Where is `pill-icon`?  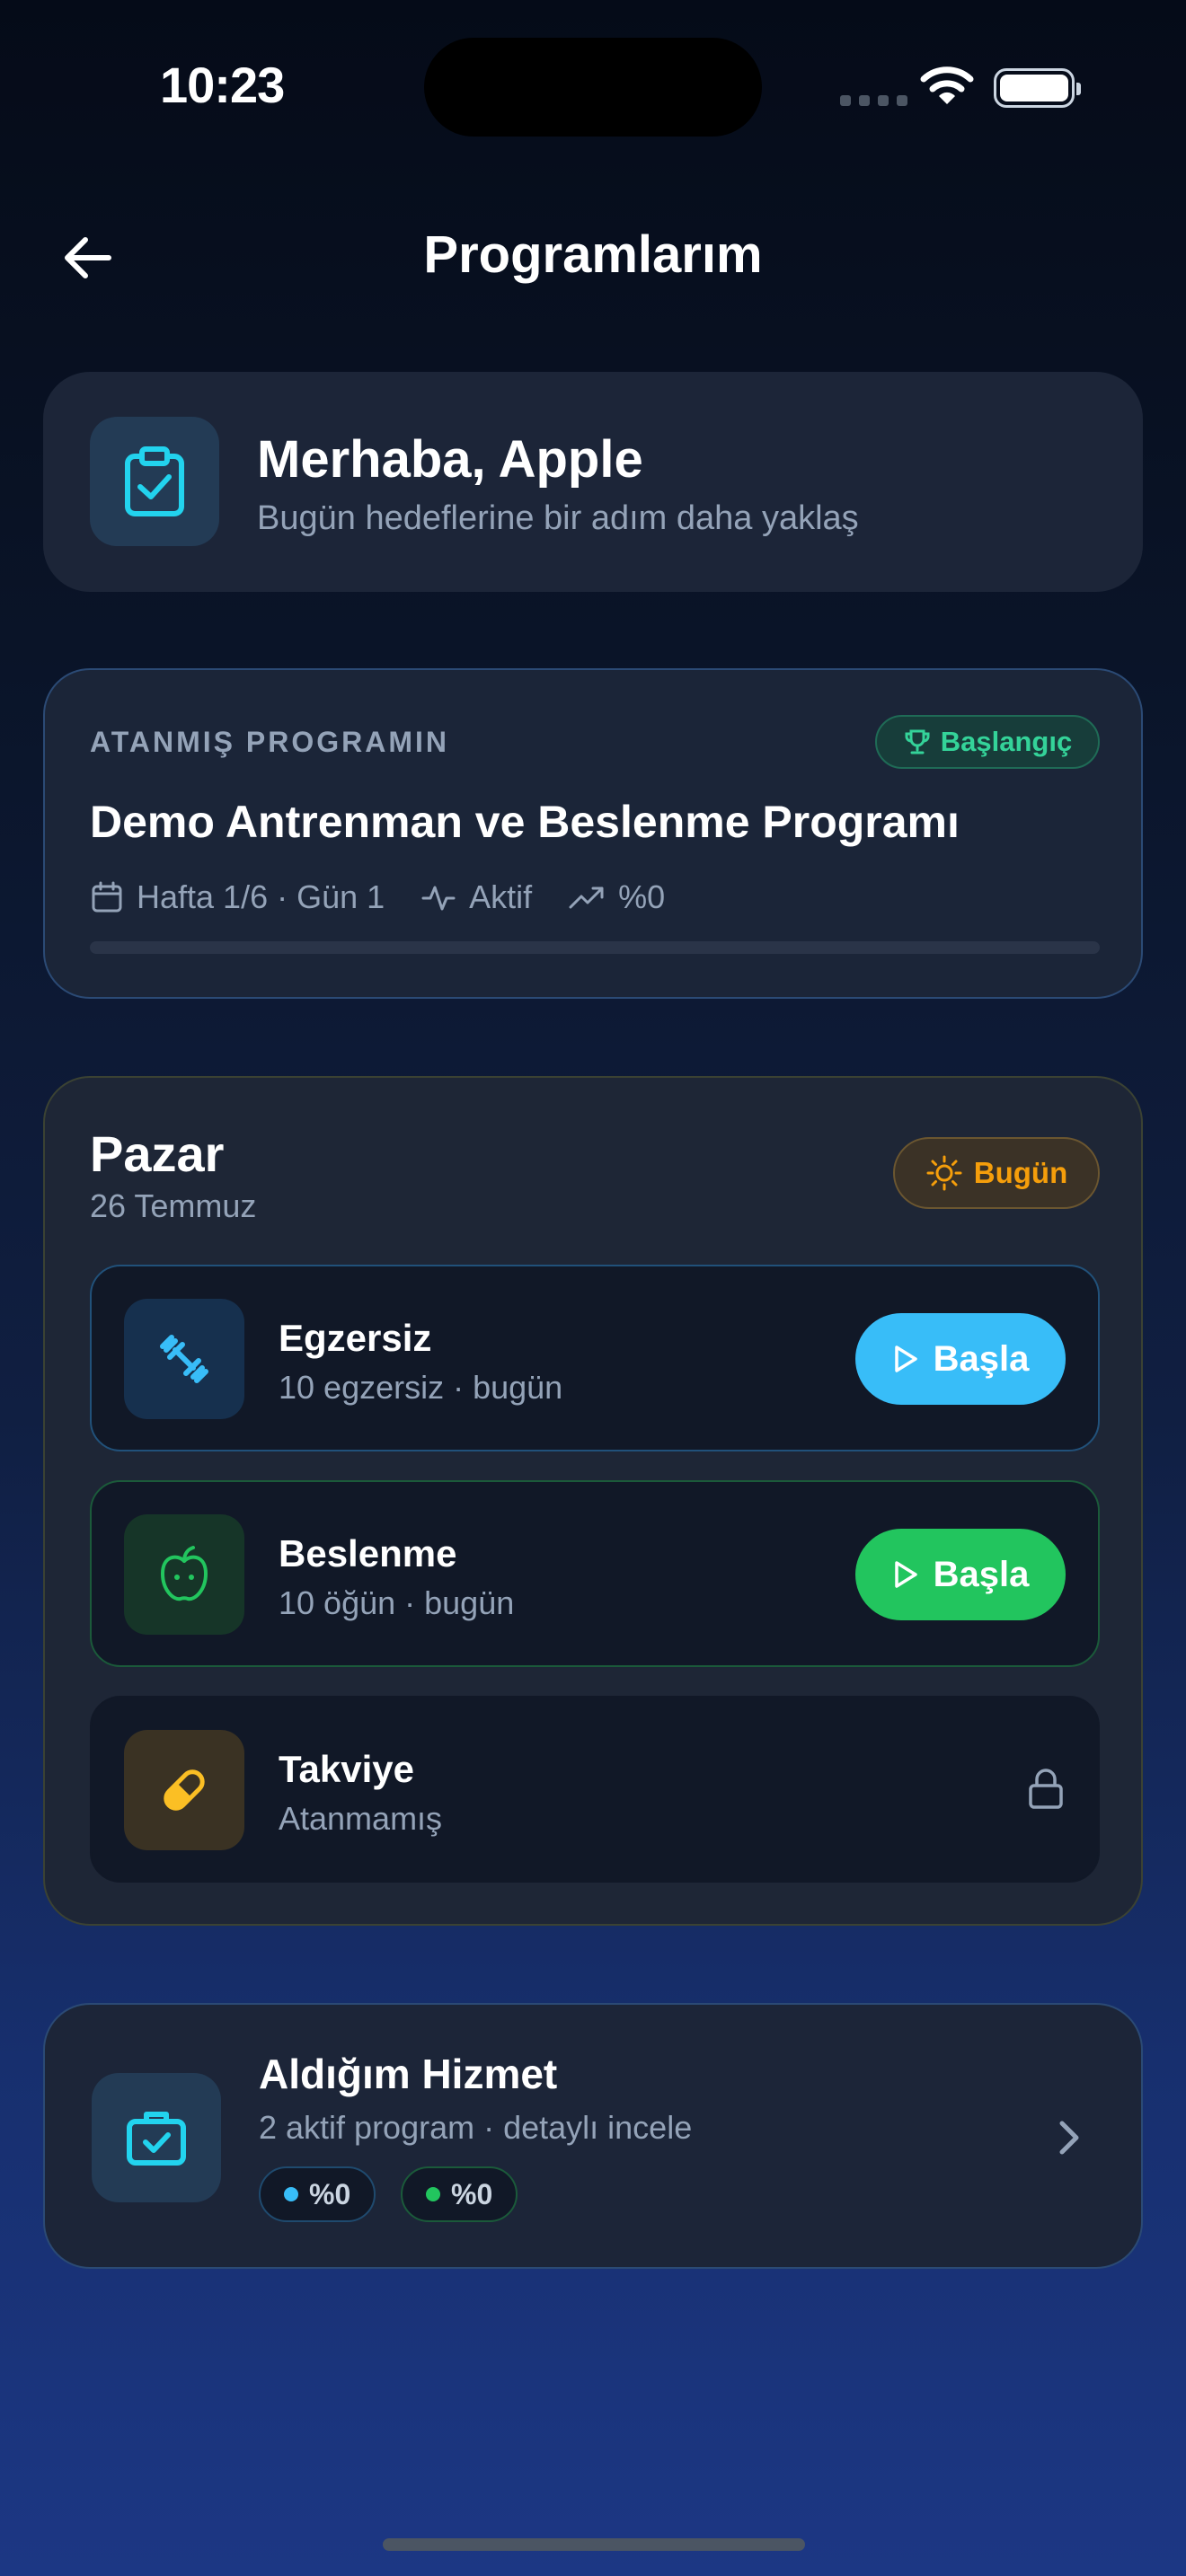
pill-icon is located at coordinates (184, 1790).